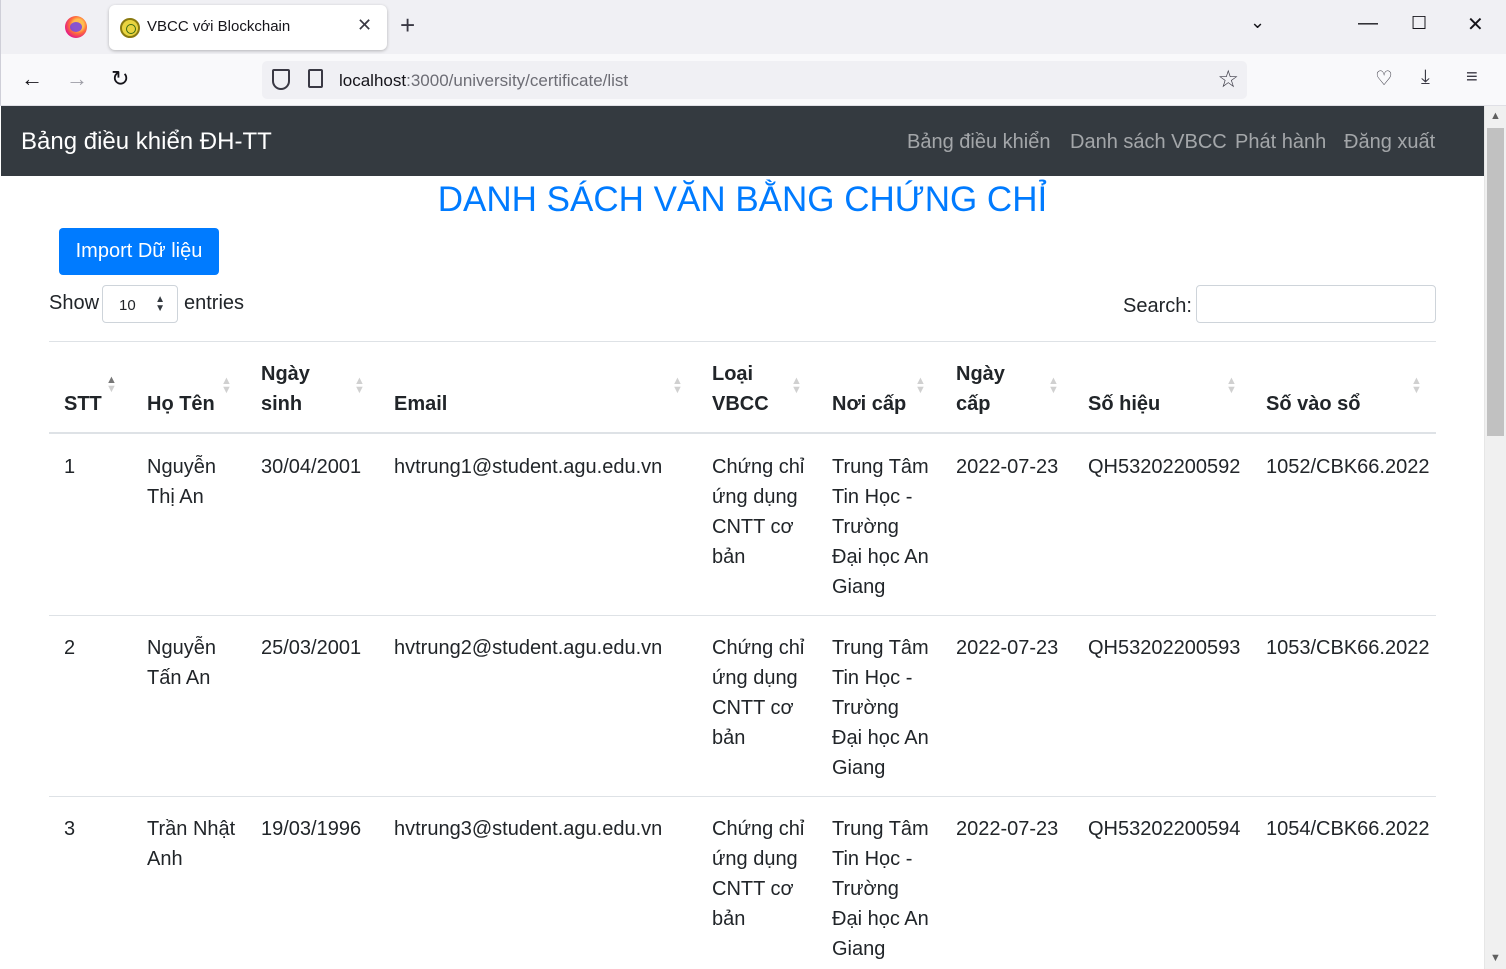 Image resolution: width=1506 pixels, height=969 pixels. What do you see at coordinates (70, 467) in the screenshot?
I see `cell-stt: 1` at bounding box center [70, 467].